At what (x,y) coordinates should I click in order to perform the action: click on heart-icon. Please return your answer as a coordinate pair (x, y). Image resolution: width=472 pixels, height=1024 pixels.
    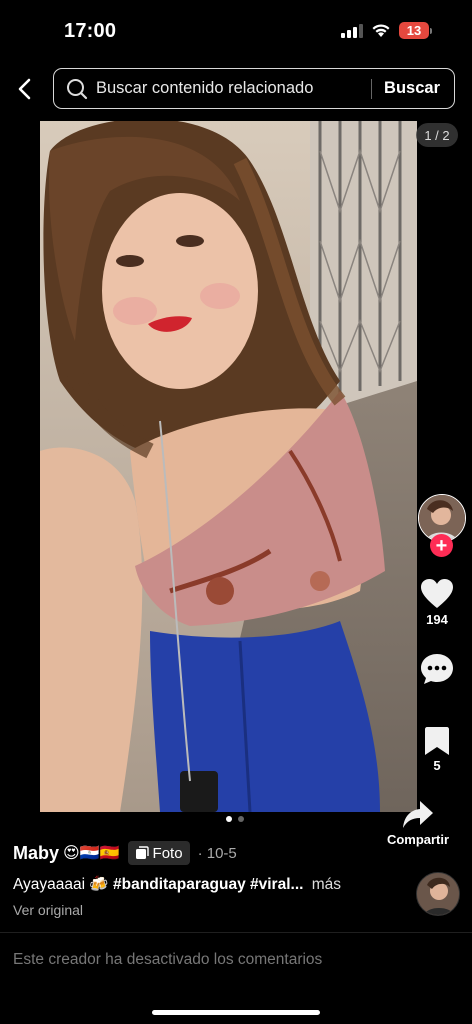
    Looking at the image, I should click on (437, 593).